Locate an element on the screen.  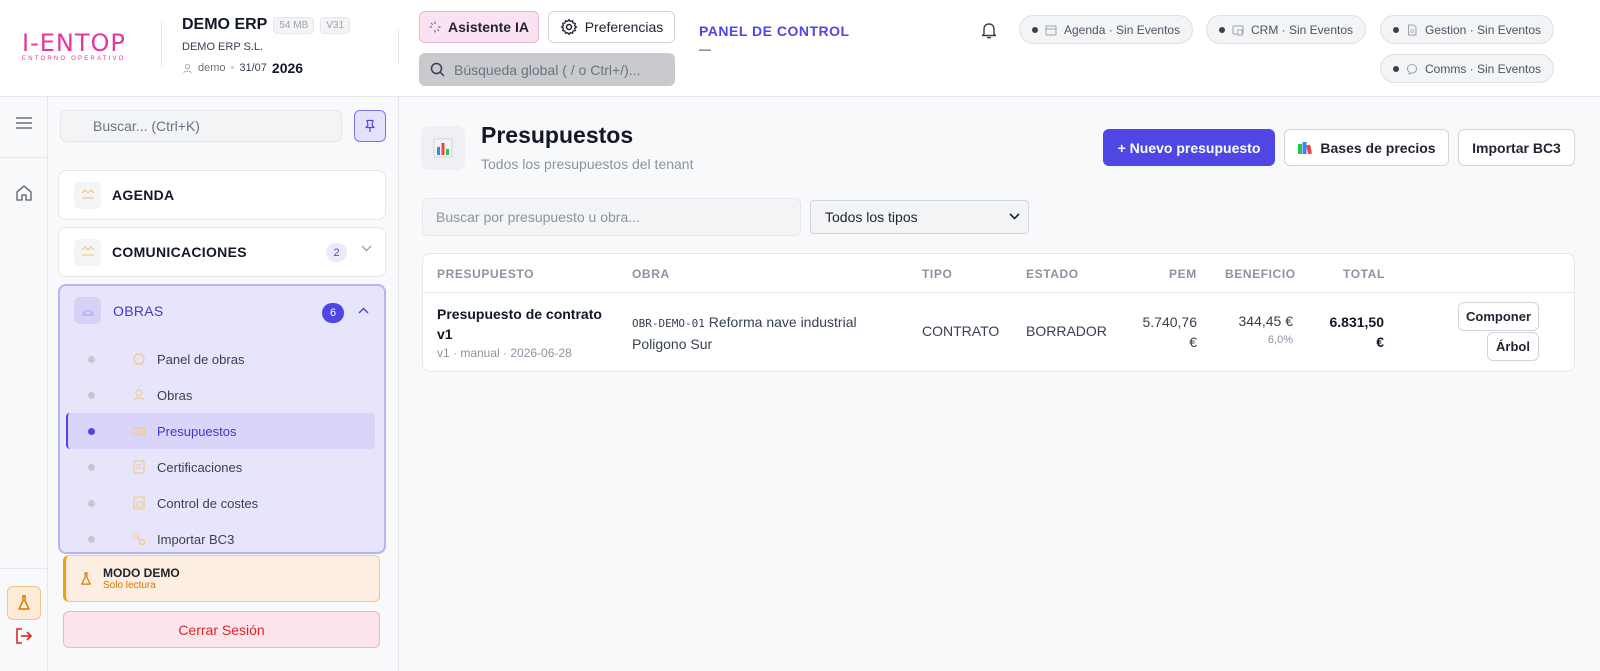
column-header: OBRA is located at coordinates (651, 274).